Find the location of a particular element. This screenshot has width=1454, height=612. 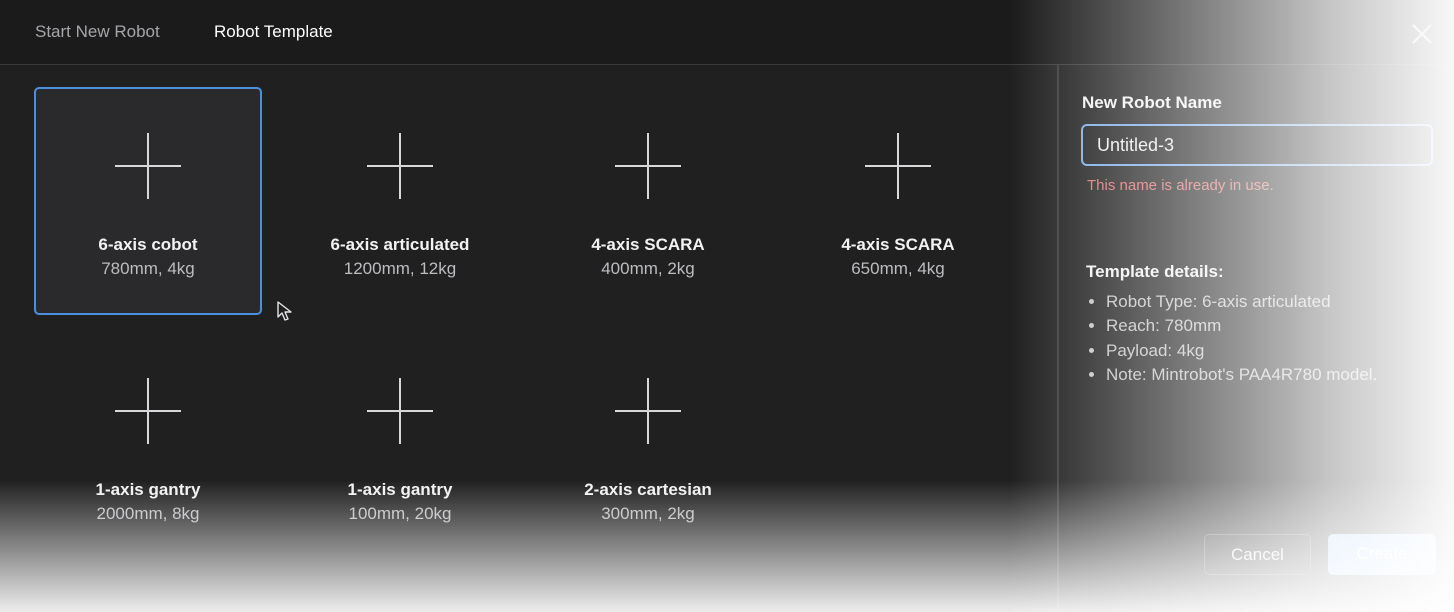

detail-note: Note: Mintrobot's PAA4R780 model. is located at coordinates (1276, 375).